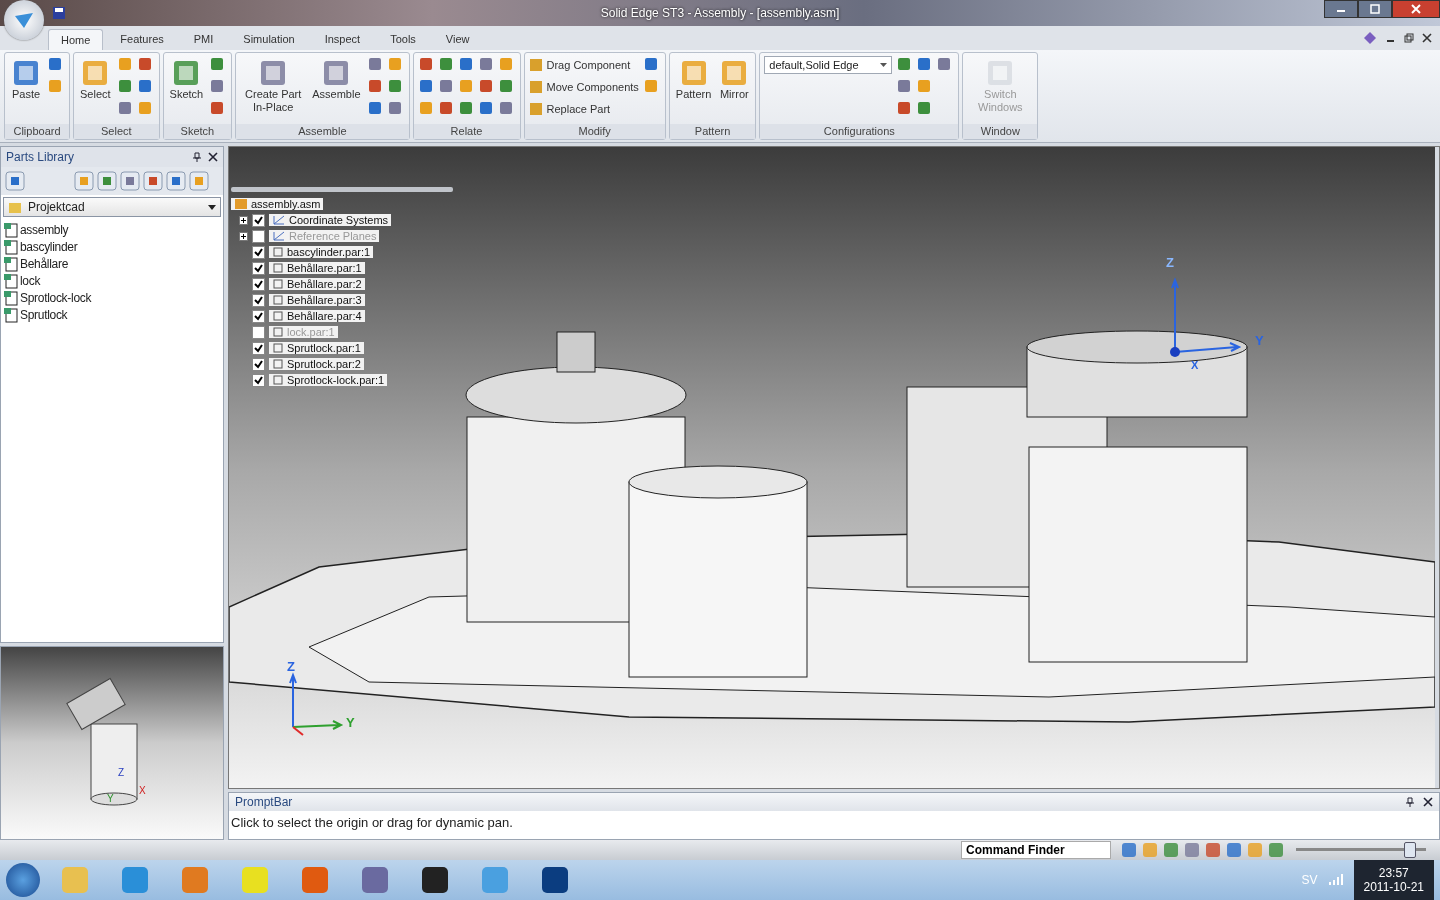 The width and height of the screenshot is (1440, 900). I want to click on tree-item: Sprutlock.par:2, so click(316, 364).